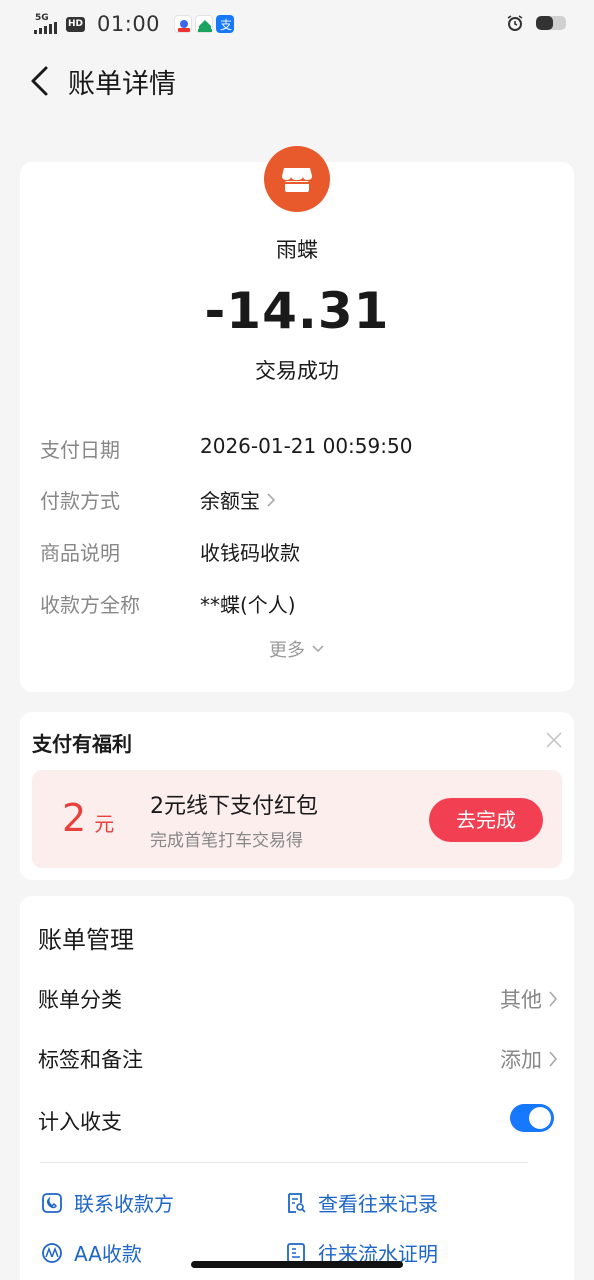 This screenshot has width=594, height=1280. I want to click on svg-text: 支, so click(226, 25).